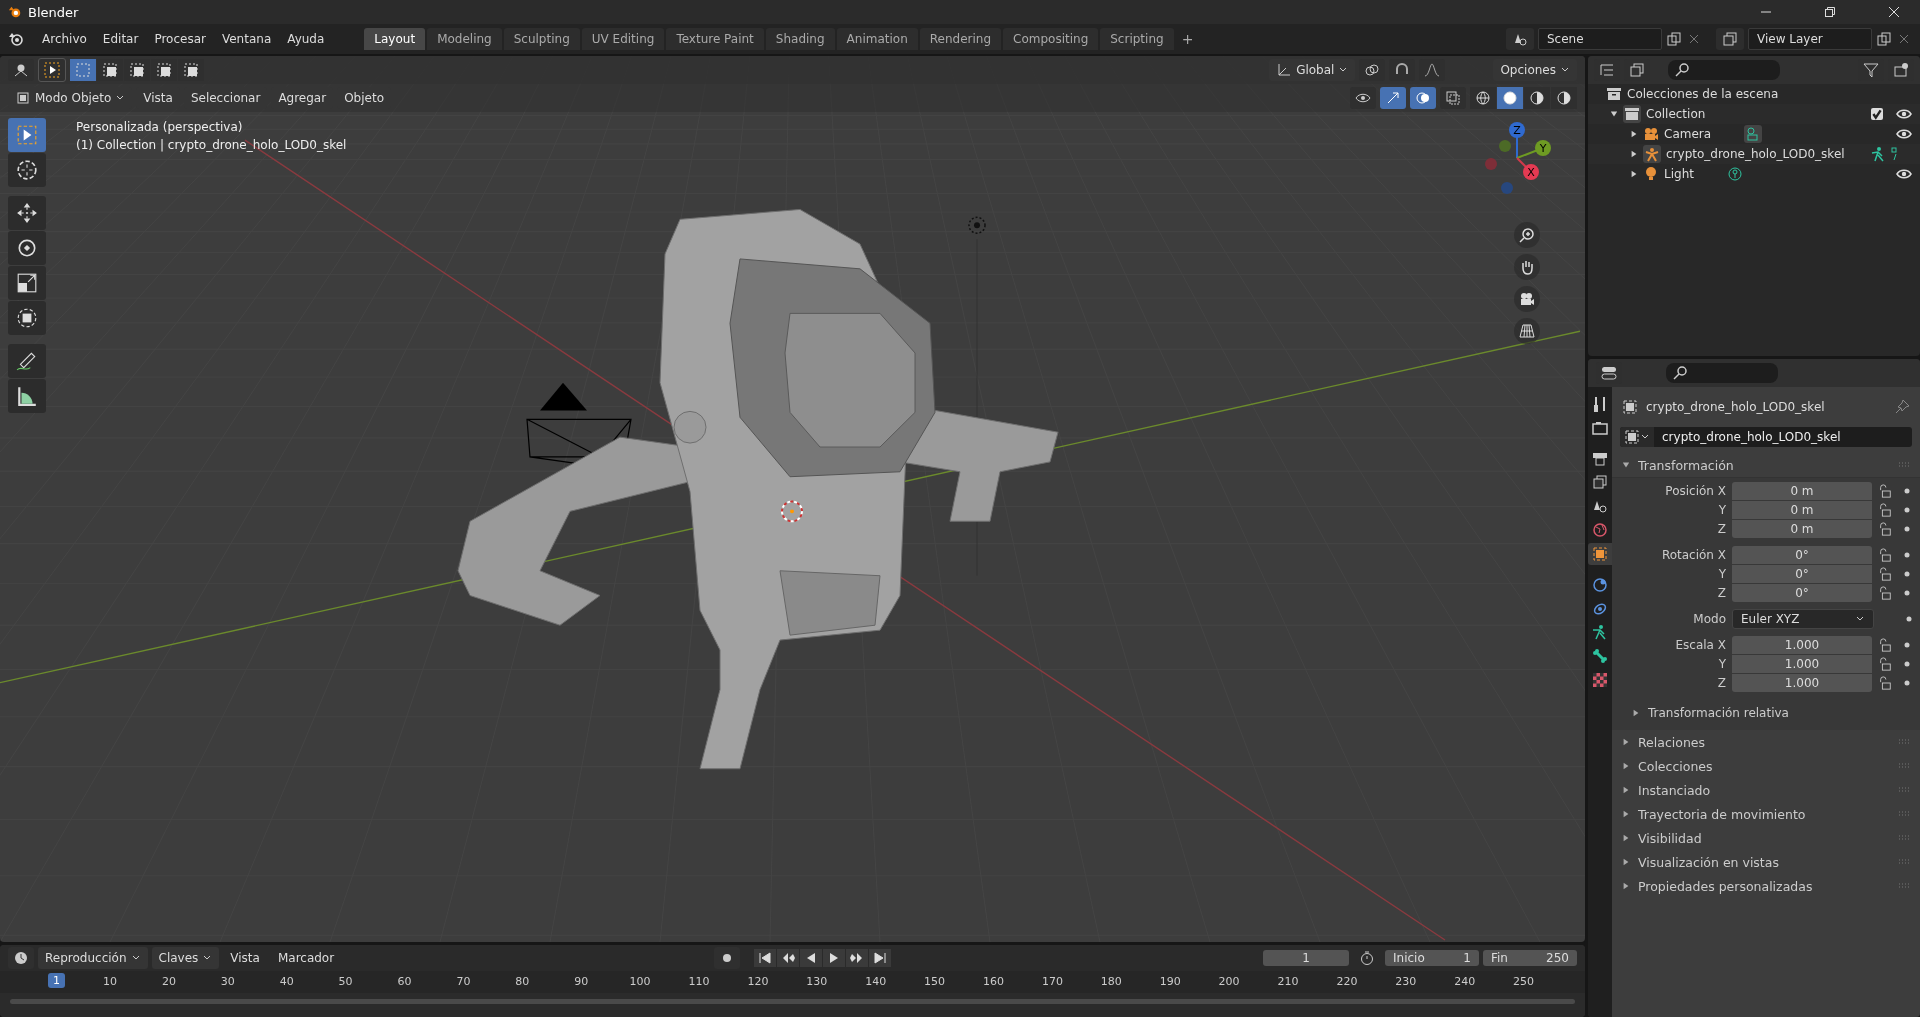  What do you see at coordinates (877, 39) in the screenshot?
I see `workspace-tab: Animation` at bounding box center [877, 39].